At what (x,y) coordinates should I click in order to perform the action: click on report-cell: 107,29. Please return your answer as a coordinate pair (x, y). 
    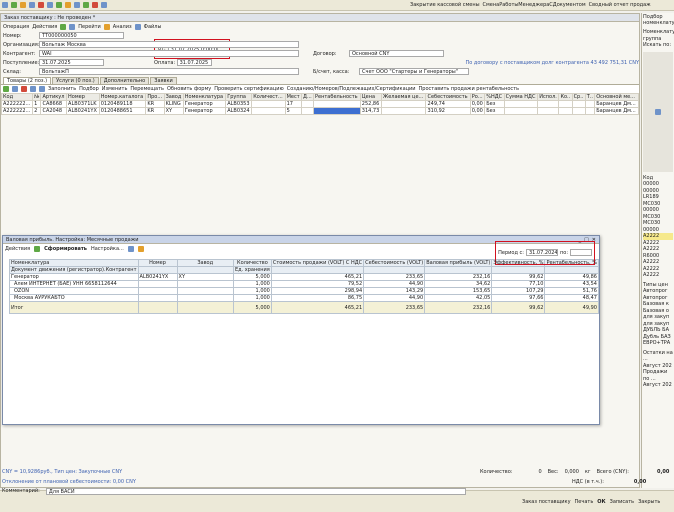
    Looking at the image, I should click on (518, 291).